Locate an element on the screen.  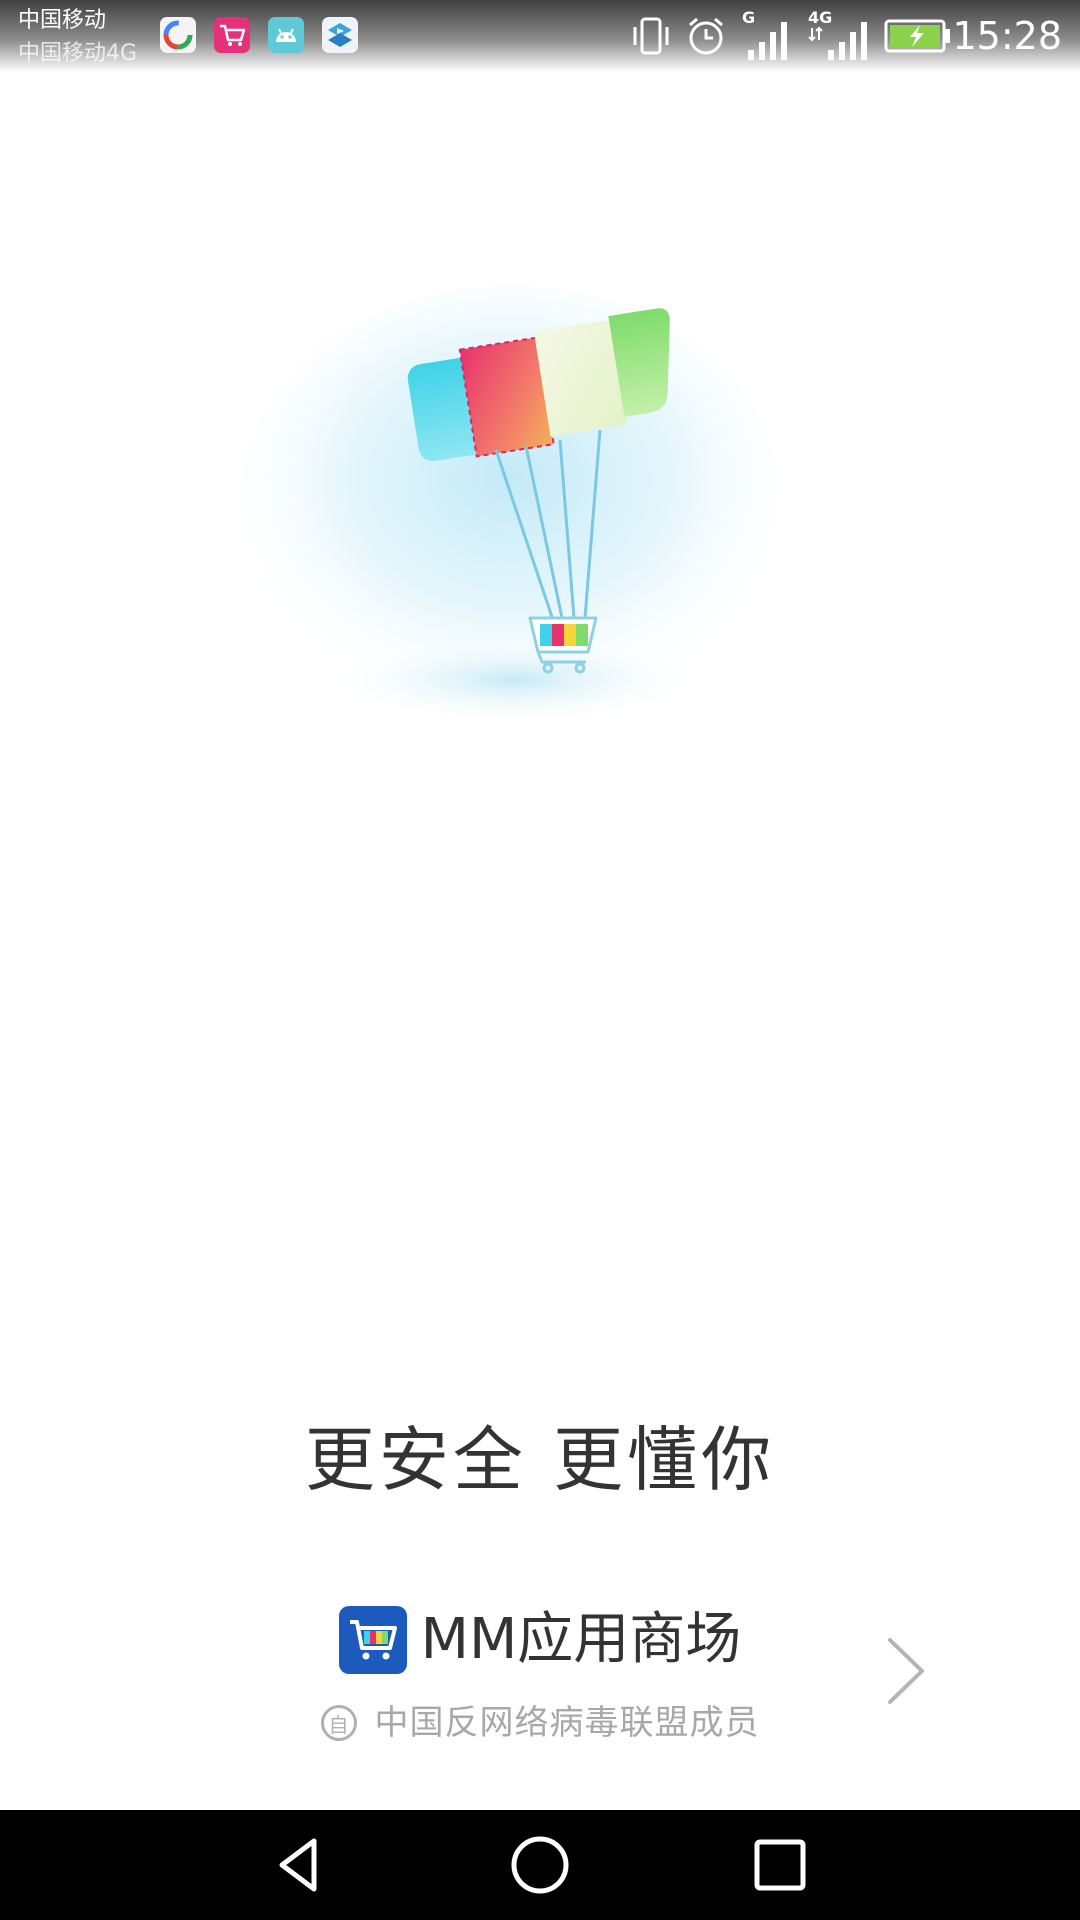
carrier-label-secondary: 中国移动4G is located at coordinates (78, 53).